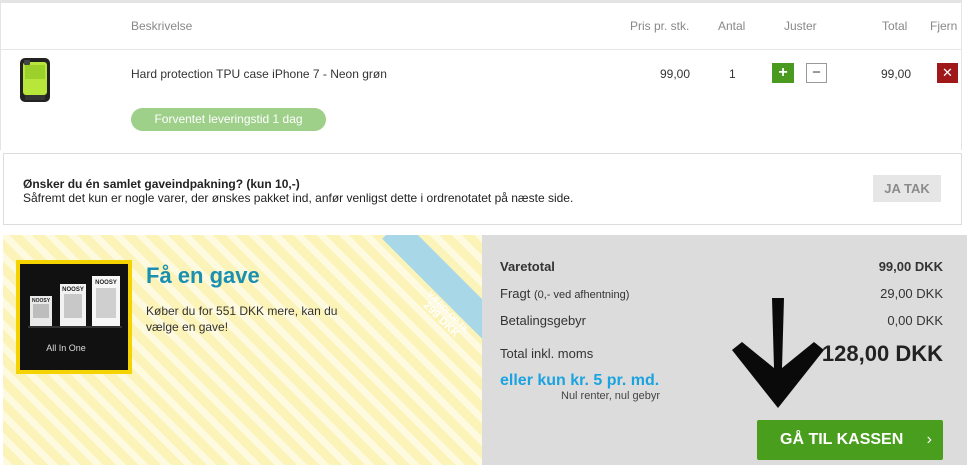 The image size is (967, 471). What do you see at coordinates (162, 26) in the screenshot?
I see `header-description: Beskrivelse` at bounding box center [162, 26].